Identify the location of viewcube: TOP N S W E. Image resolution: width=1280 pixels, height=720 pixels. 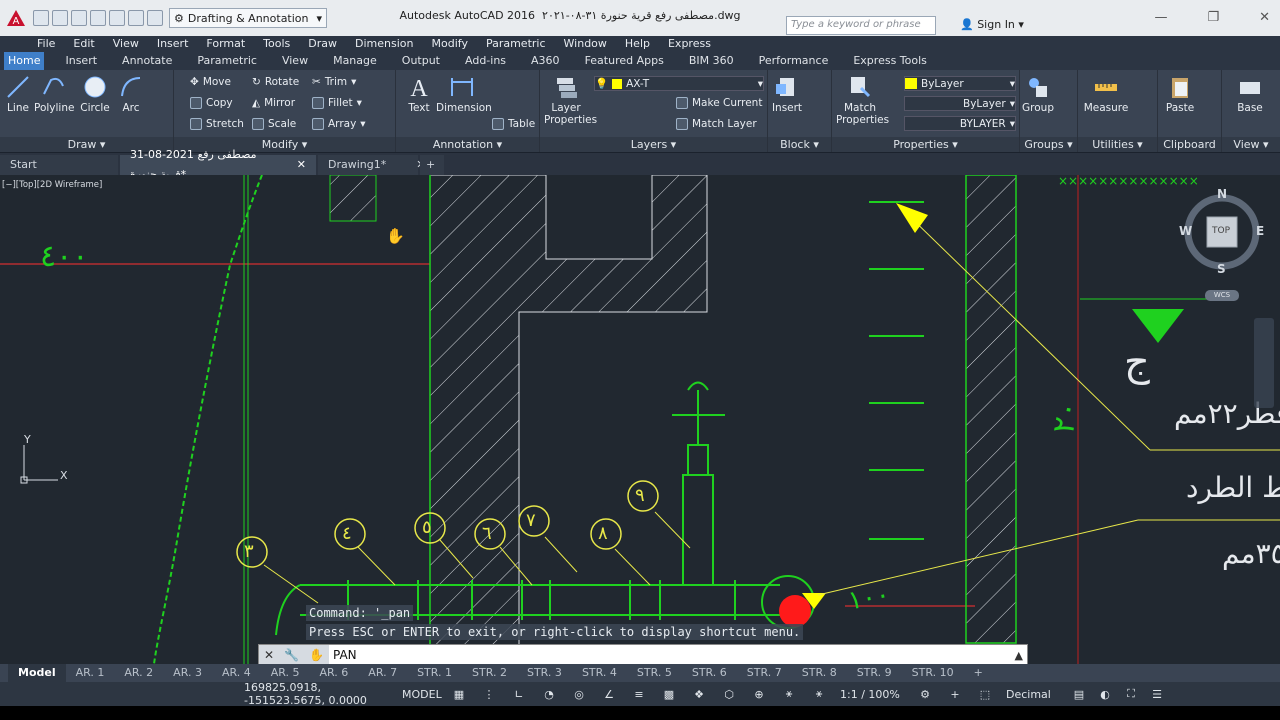
(1221, 231).